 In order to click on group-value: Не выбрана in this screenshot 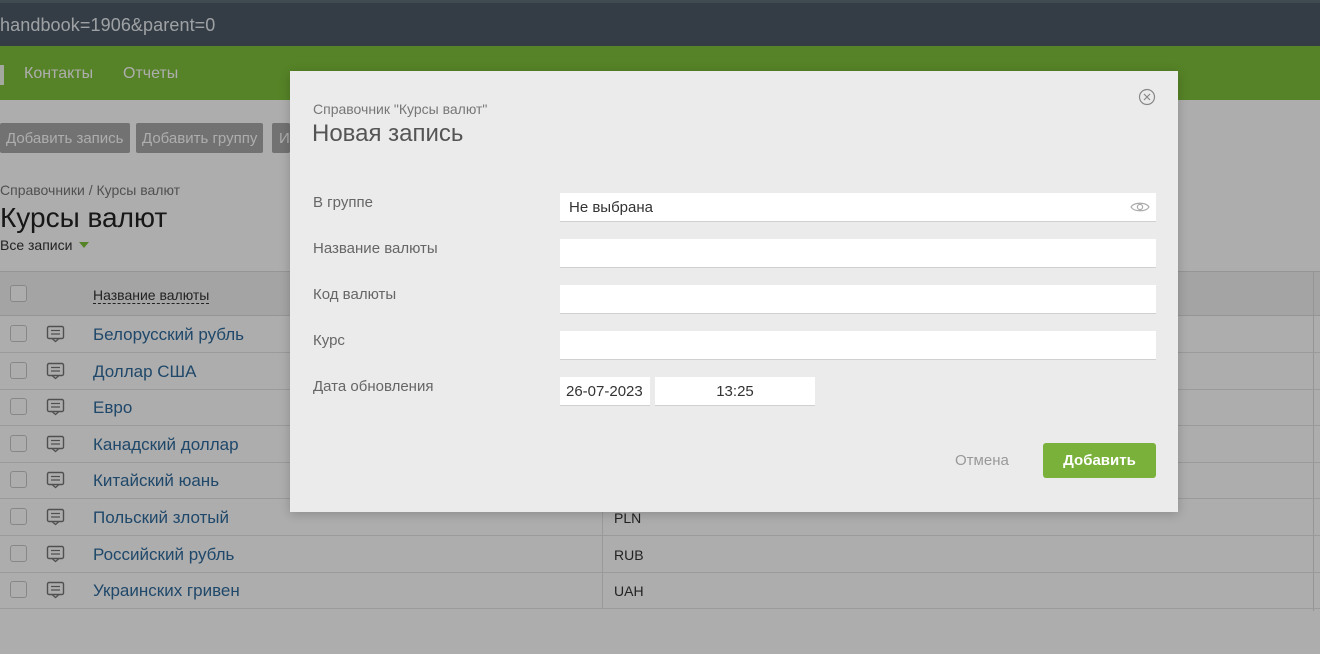, I will do `click(611, 207)`.